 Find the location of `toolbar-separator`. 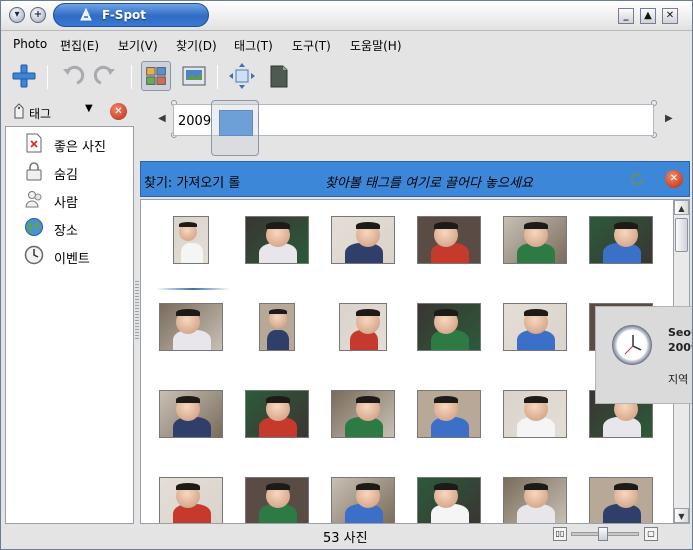

toolbar-separator is located at coordinates (217, 77).